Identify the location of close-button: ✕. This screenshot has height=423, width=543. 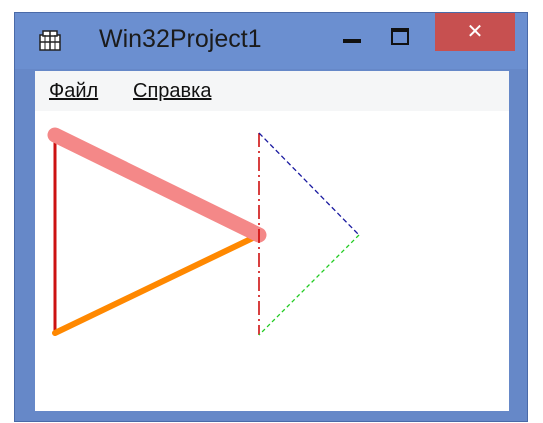
(475, 32).